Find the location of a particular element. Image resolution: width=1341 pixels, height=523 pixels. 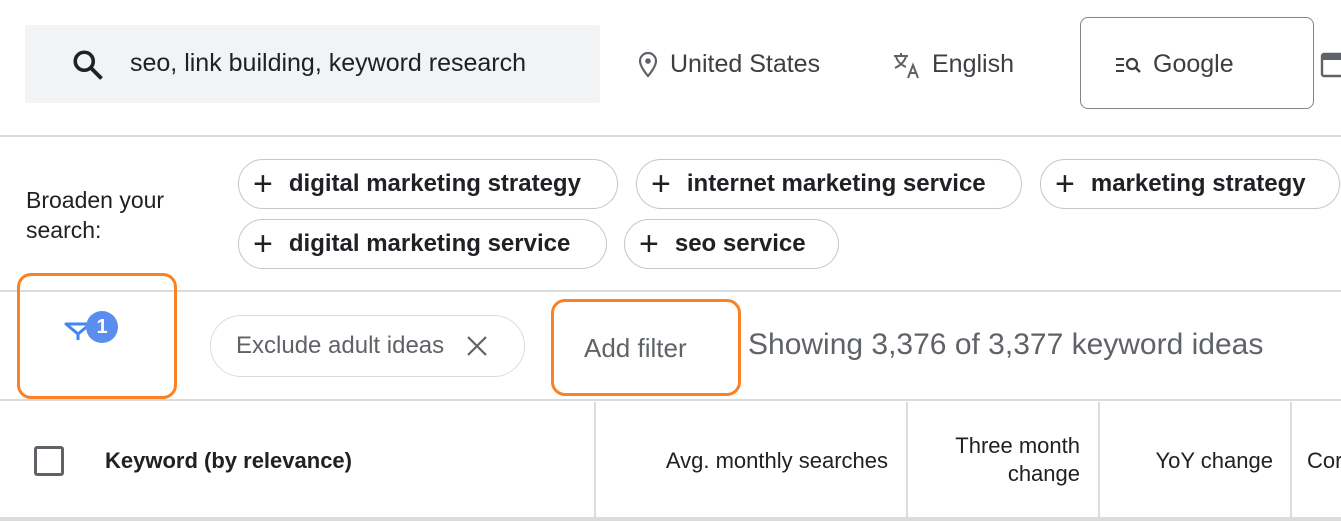

keyword-search-box: seo, link building, keyword research is located at coordinates (312, 64).